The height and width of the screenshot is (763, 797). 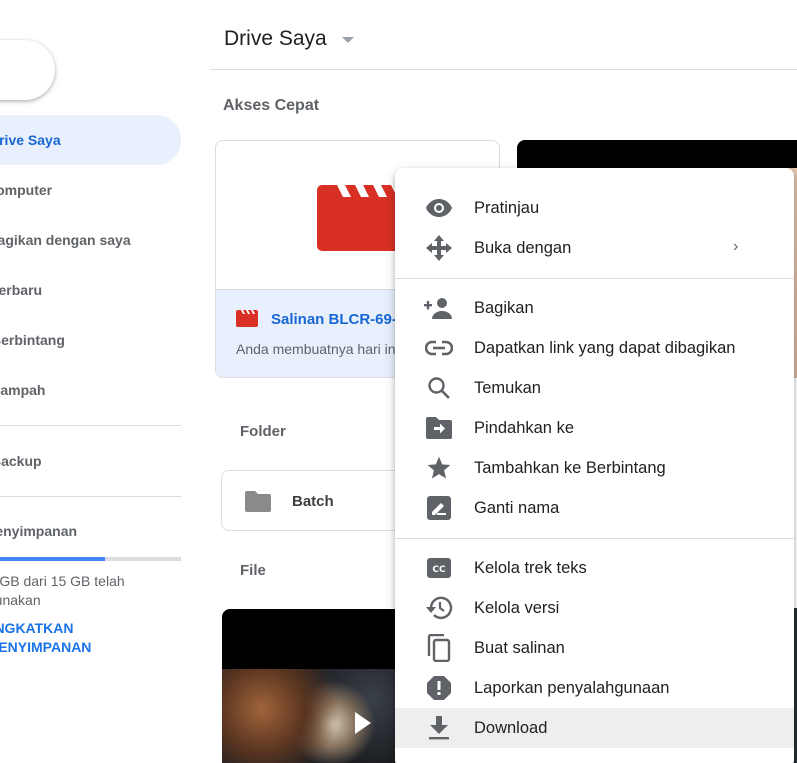 I want to click on sidebar-item-my-drive: Drive Saya, so click(x=90, y=140).